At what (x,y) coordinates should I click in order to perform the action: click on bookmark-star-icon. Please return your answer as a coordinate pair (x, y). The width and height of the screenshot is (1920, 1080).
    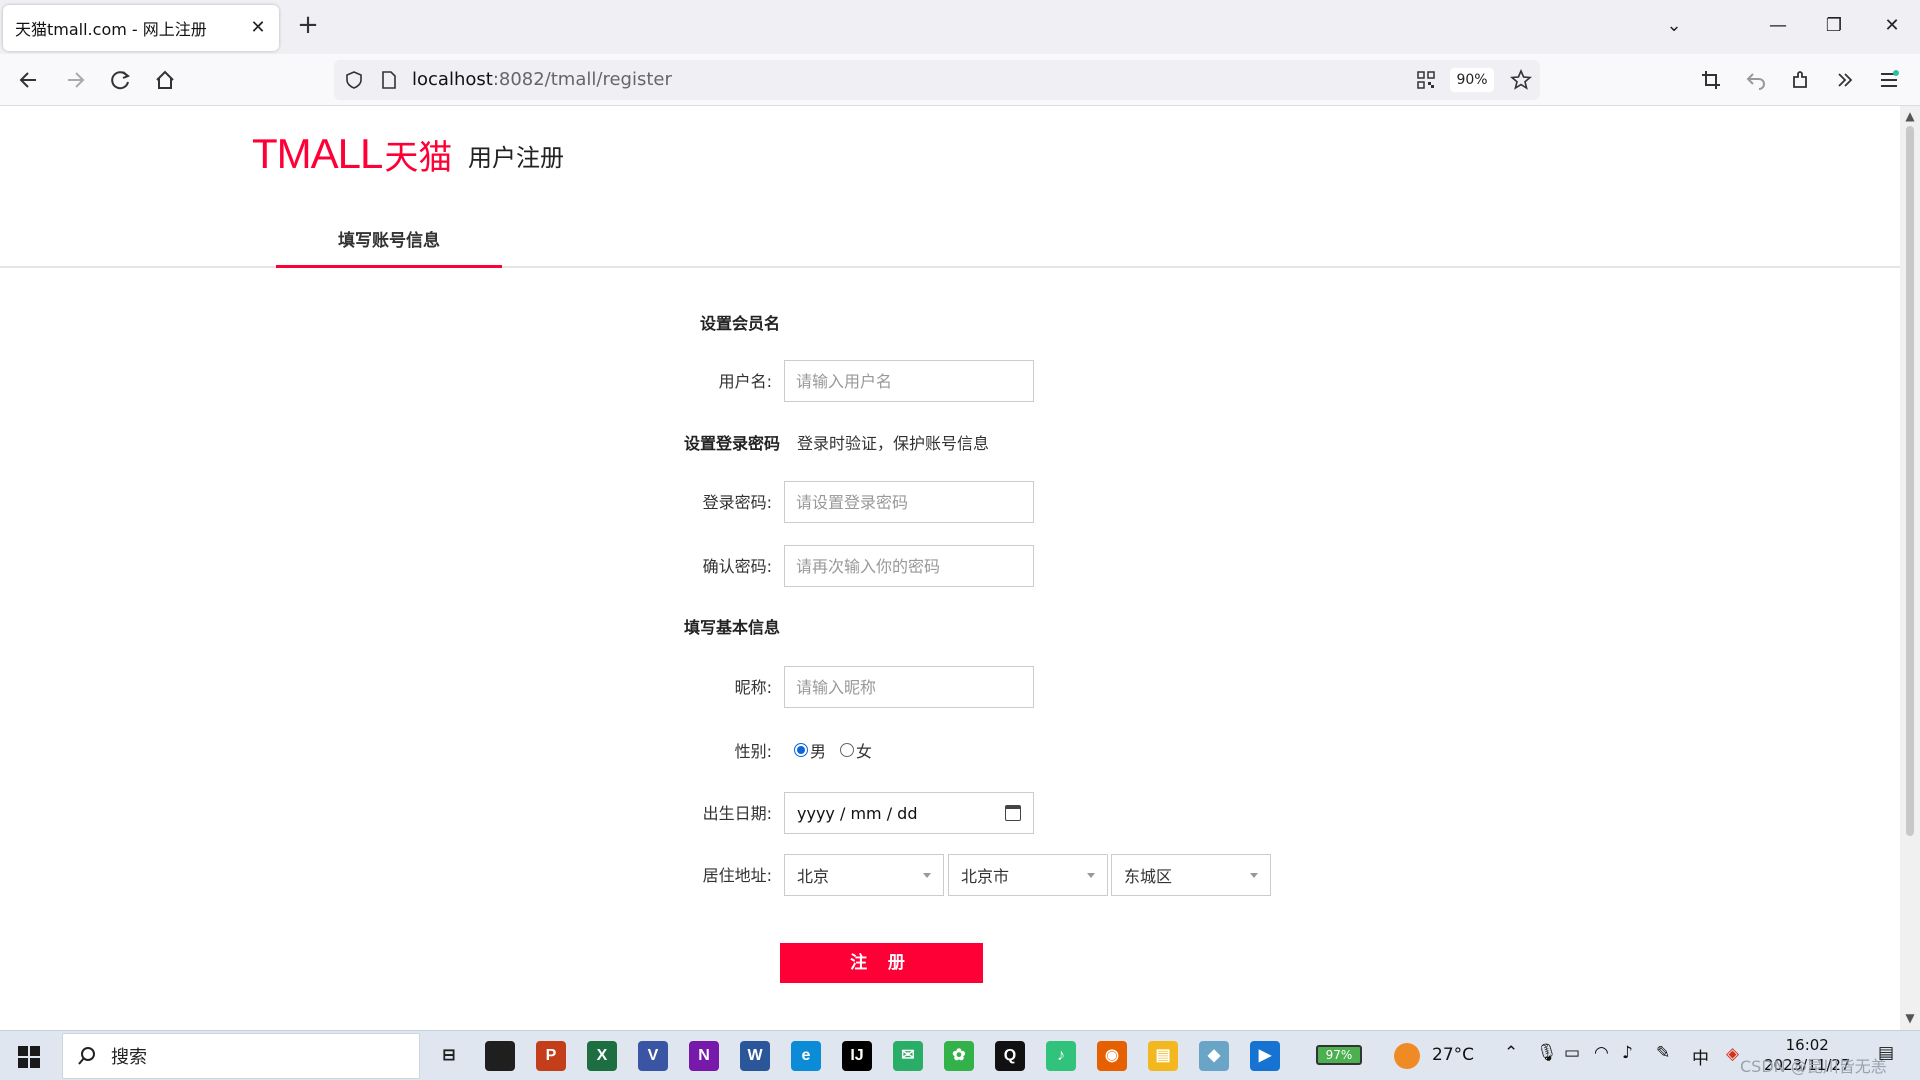
    Looking at the image, I should click on (1521, 81).